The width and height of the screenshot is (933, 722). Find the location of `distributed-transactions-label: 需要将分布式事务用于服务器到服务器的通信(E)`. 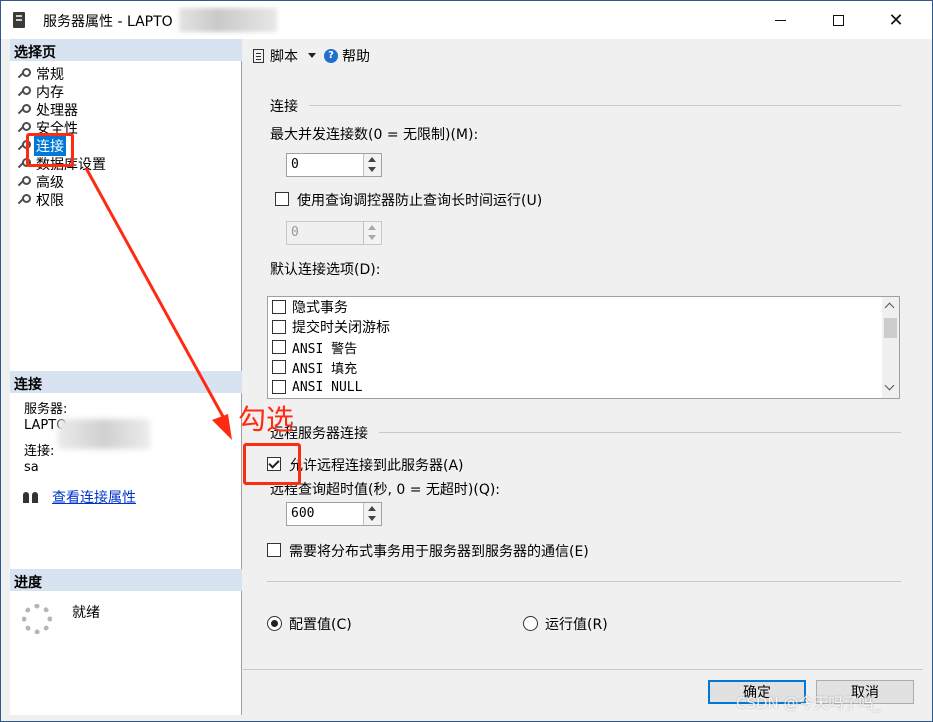

distributed-transactions-label: 需要将分布式事务用于服务器到服务器的通信(E) is located at coordinates (439, 552).